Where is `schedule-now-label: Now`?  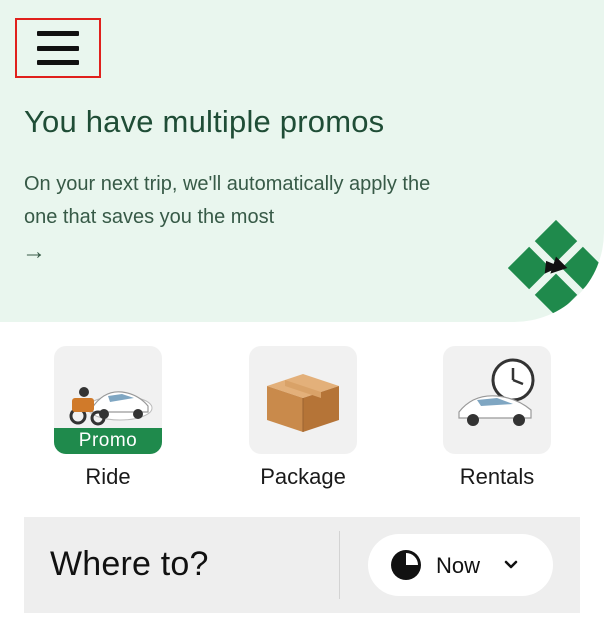 schedule-now-label: Now is located at coordinates (458, 565).